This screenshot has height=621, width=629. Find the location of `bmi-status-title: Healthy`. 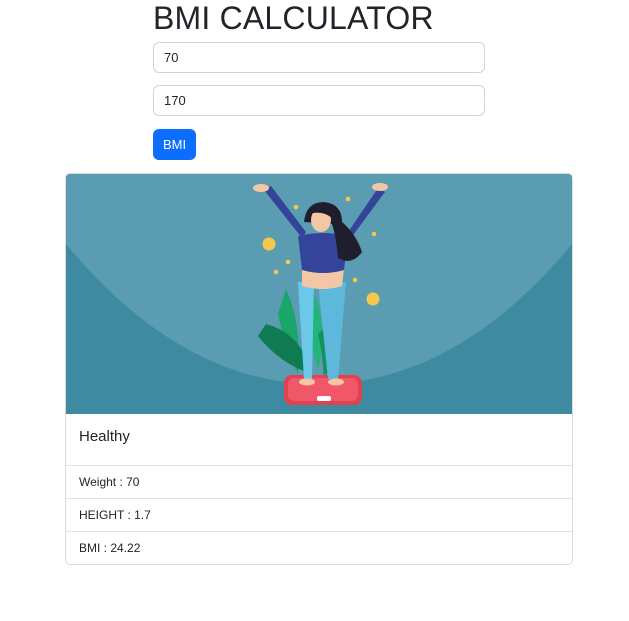

bmi-status-title: Healthy is located at coordinates (104, 436).